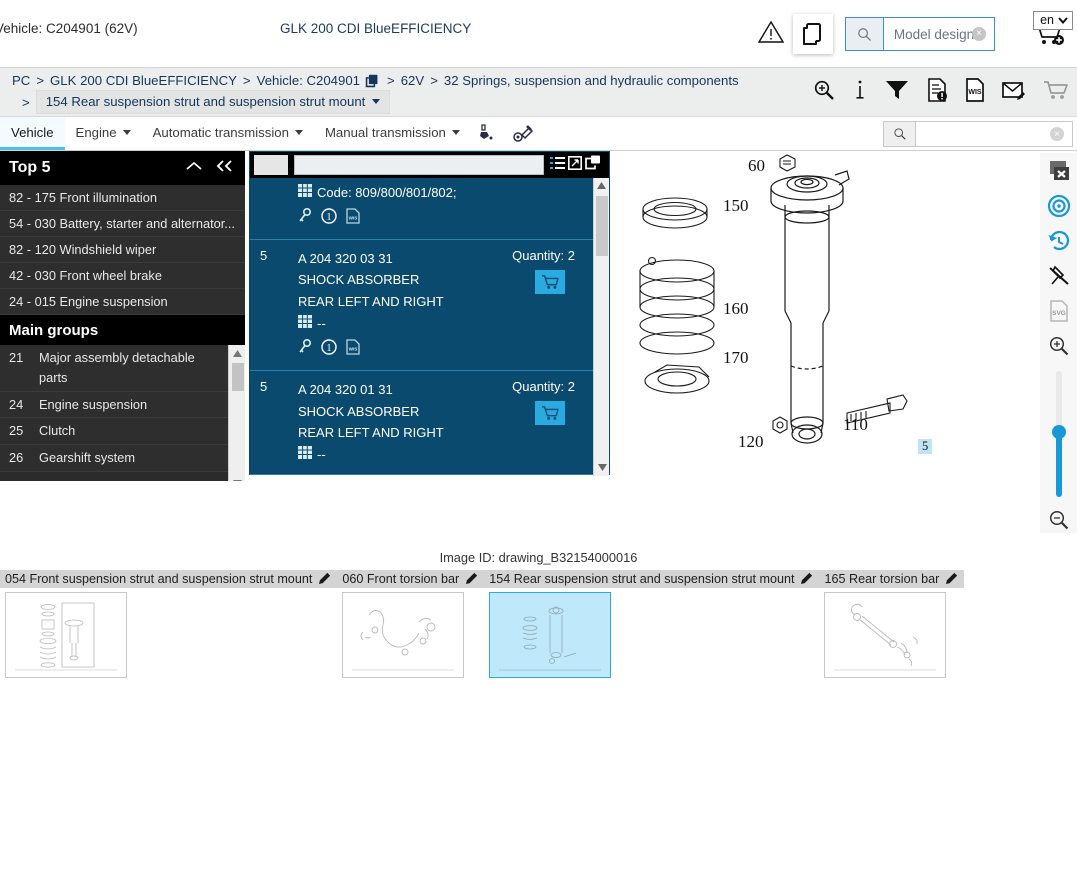  I want to click on breadcrumb-item-2: Vehicle: C204901, so click(308, 80).